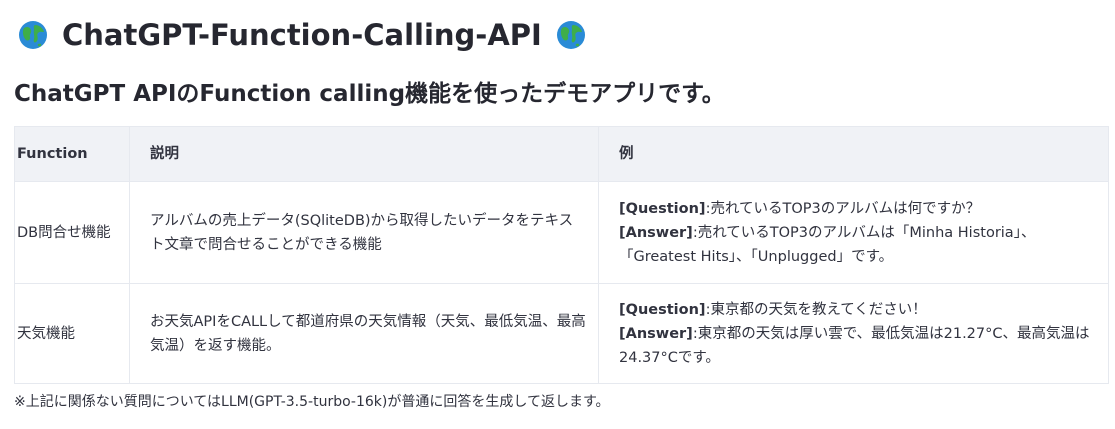 Image resolution: width=1115 pixels, height=429 pixels. Describe the element at coordinates (72, 333) in the screenshot. I see `cell-function: 天気機能` at that location.